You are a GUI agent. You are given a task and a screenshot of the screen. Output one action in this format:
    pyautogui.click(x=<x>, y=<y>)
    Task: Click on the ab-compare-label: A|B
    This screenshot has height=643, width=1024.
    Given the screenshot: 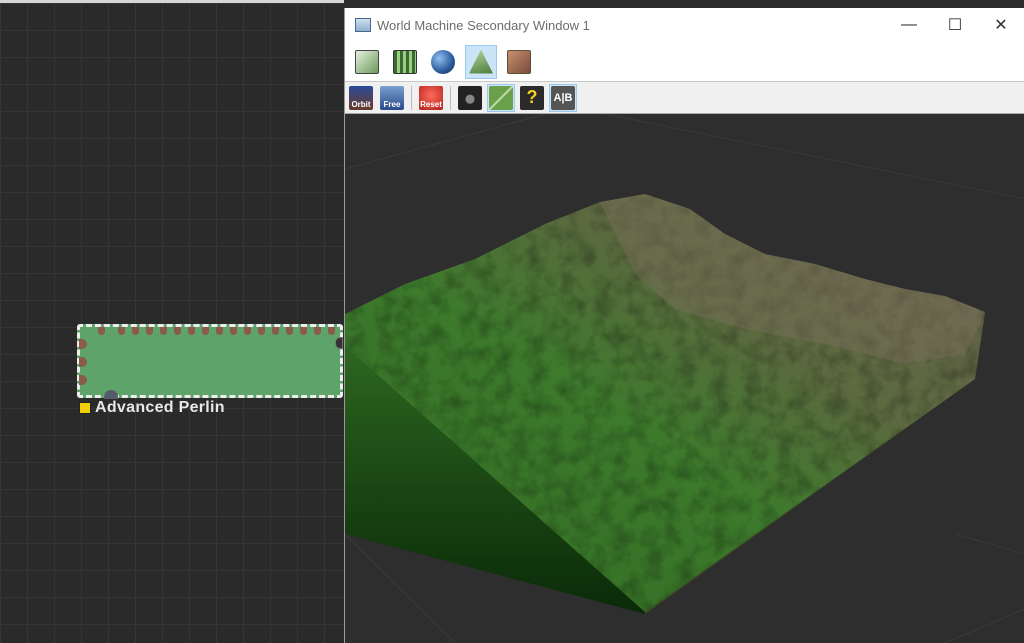 What is the action you would take?
    pyautogui.click(x=563, y=97)
    